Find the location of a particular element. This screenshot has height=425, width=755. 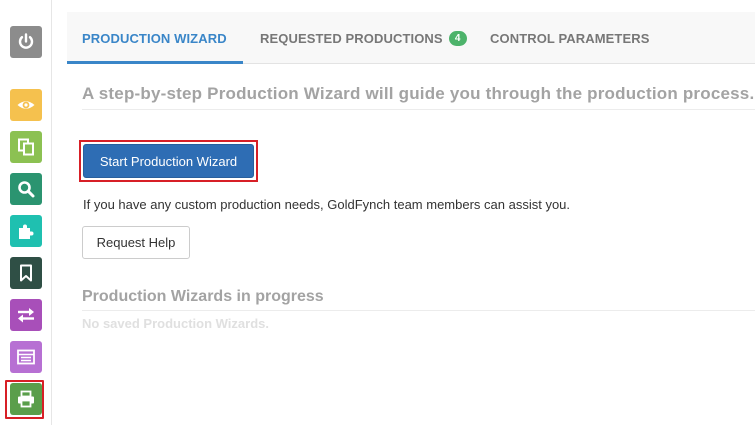

tab-label: CONTROL PARAMETERS is located at coordinates (570, 38).